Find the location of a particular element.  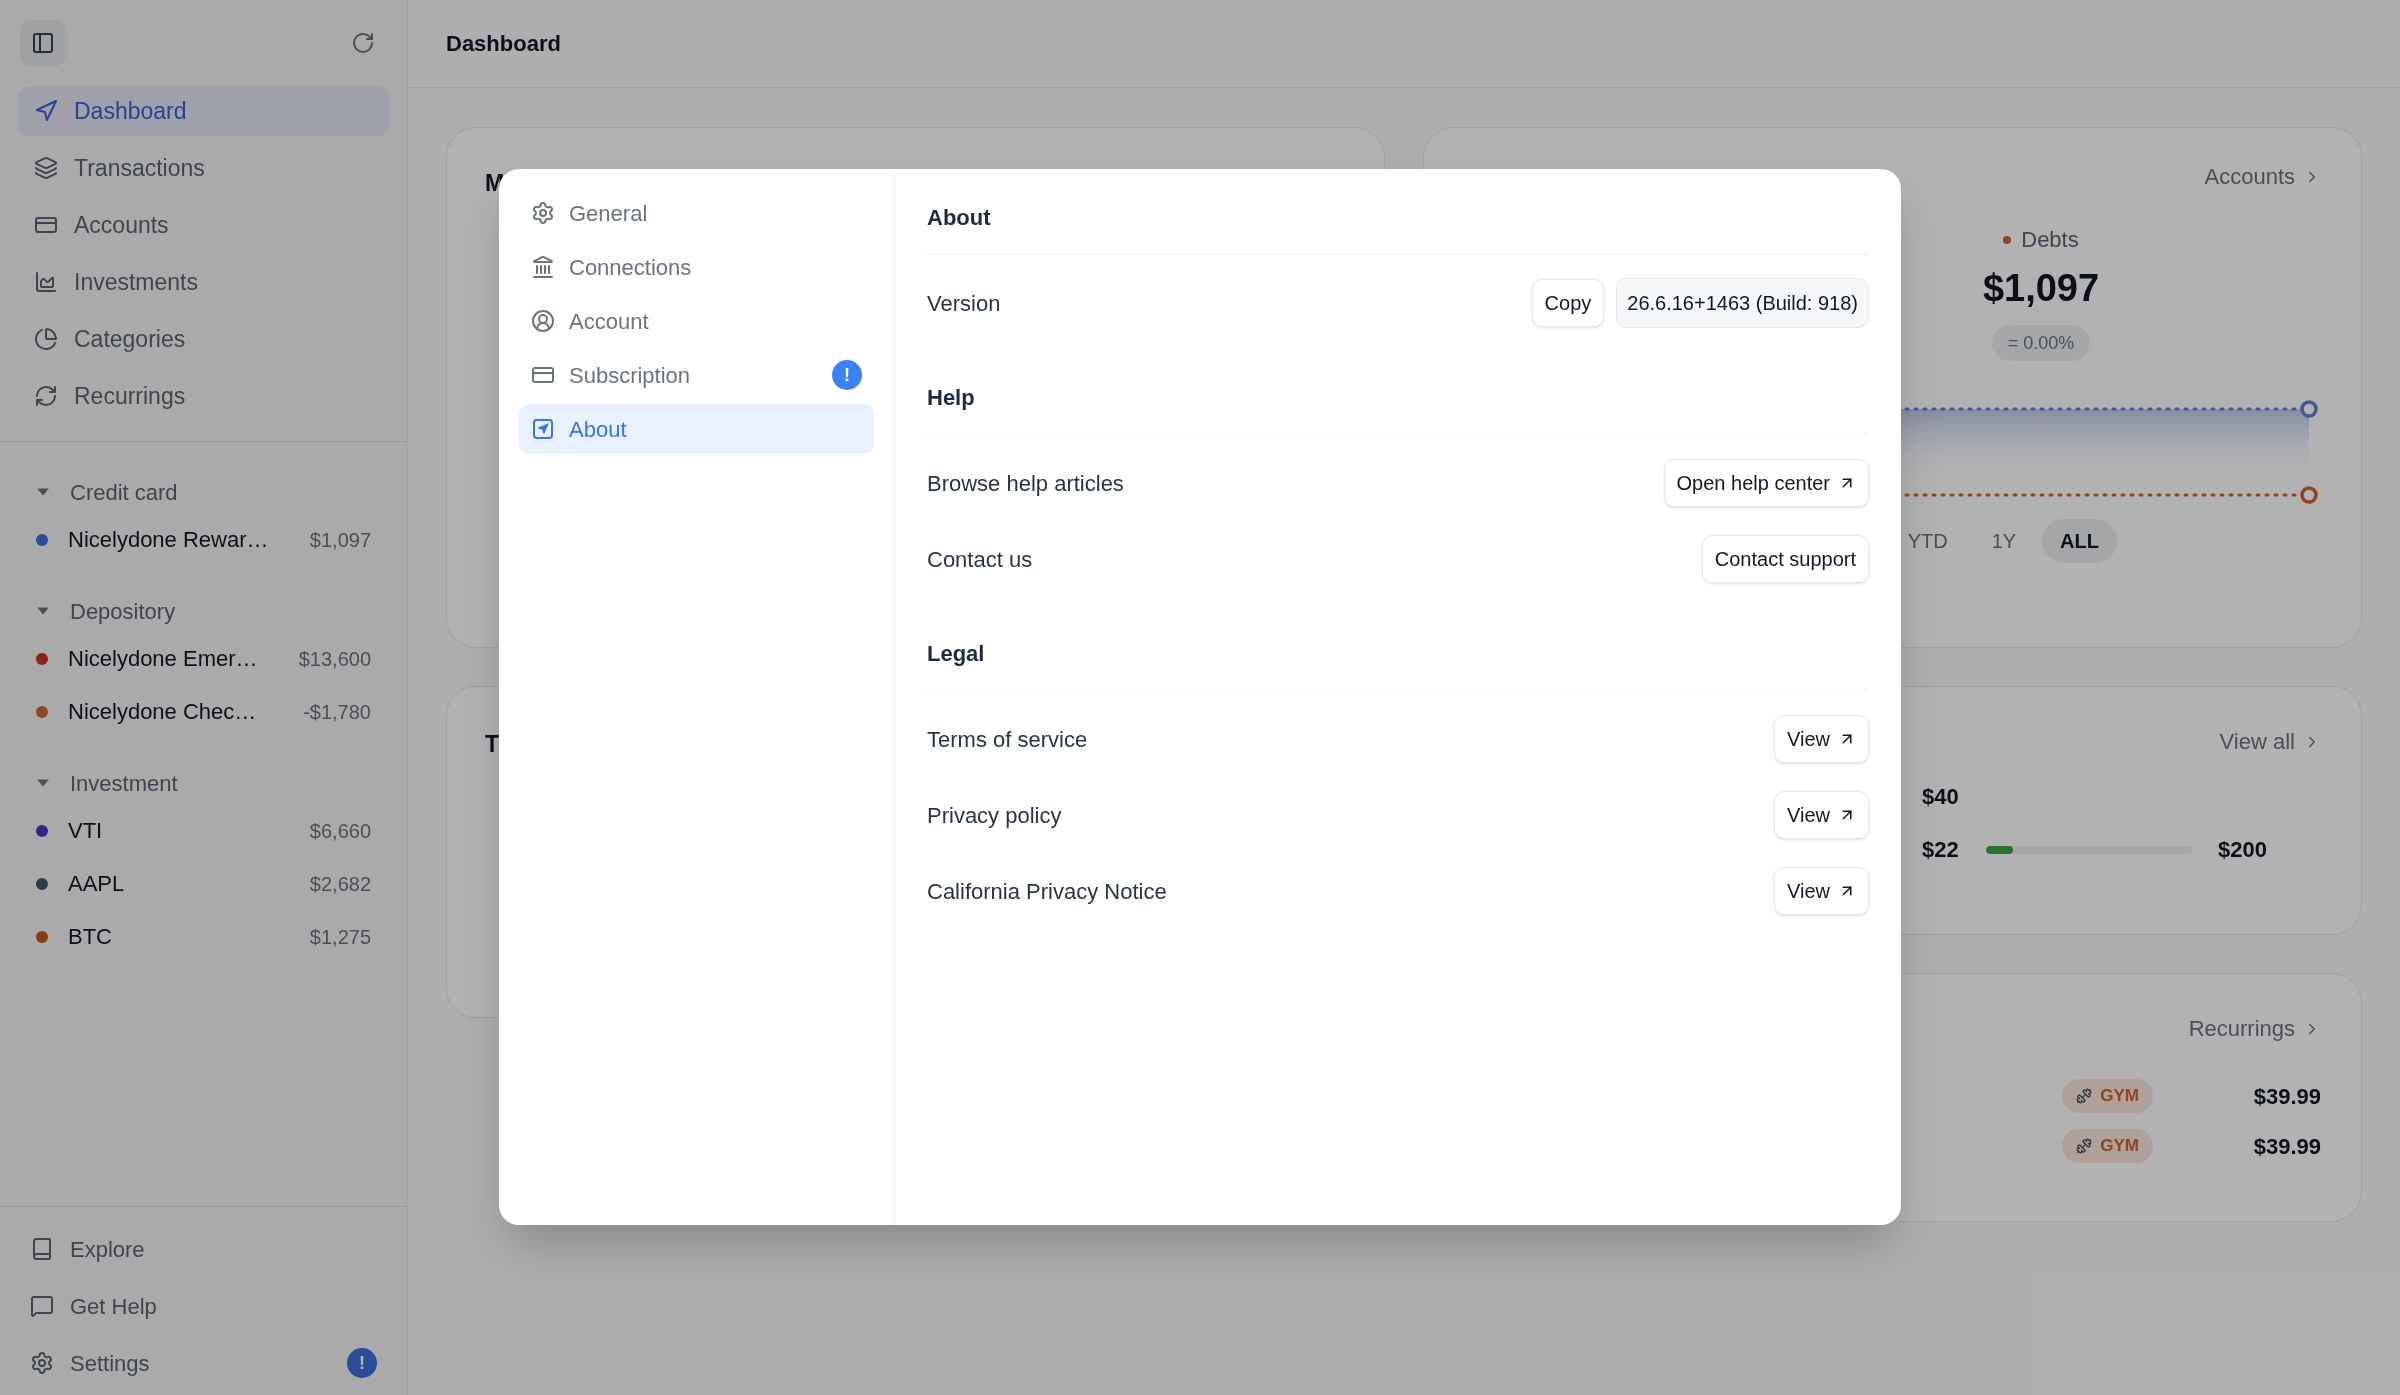

range-tab: YTD is located at coordinates (1927, 541).